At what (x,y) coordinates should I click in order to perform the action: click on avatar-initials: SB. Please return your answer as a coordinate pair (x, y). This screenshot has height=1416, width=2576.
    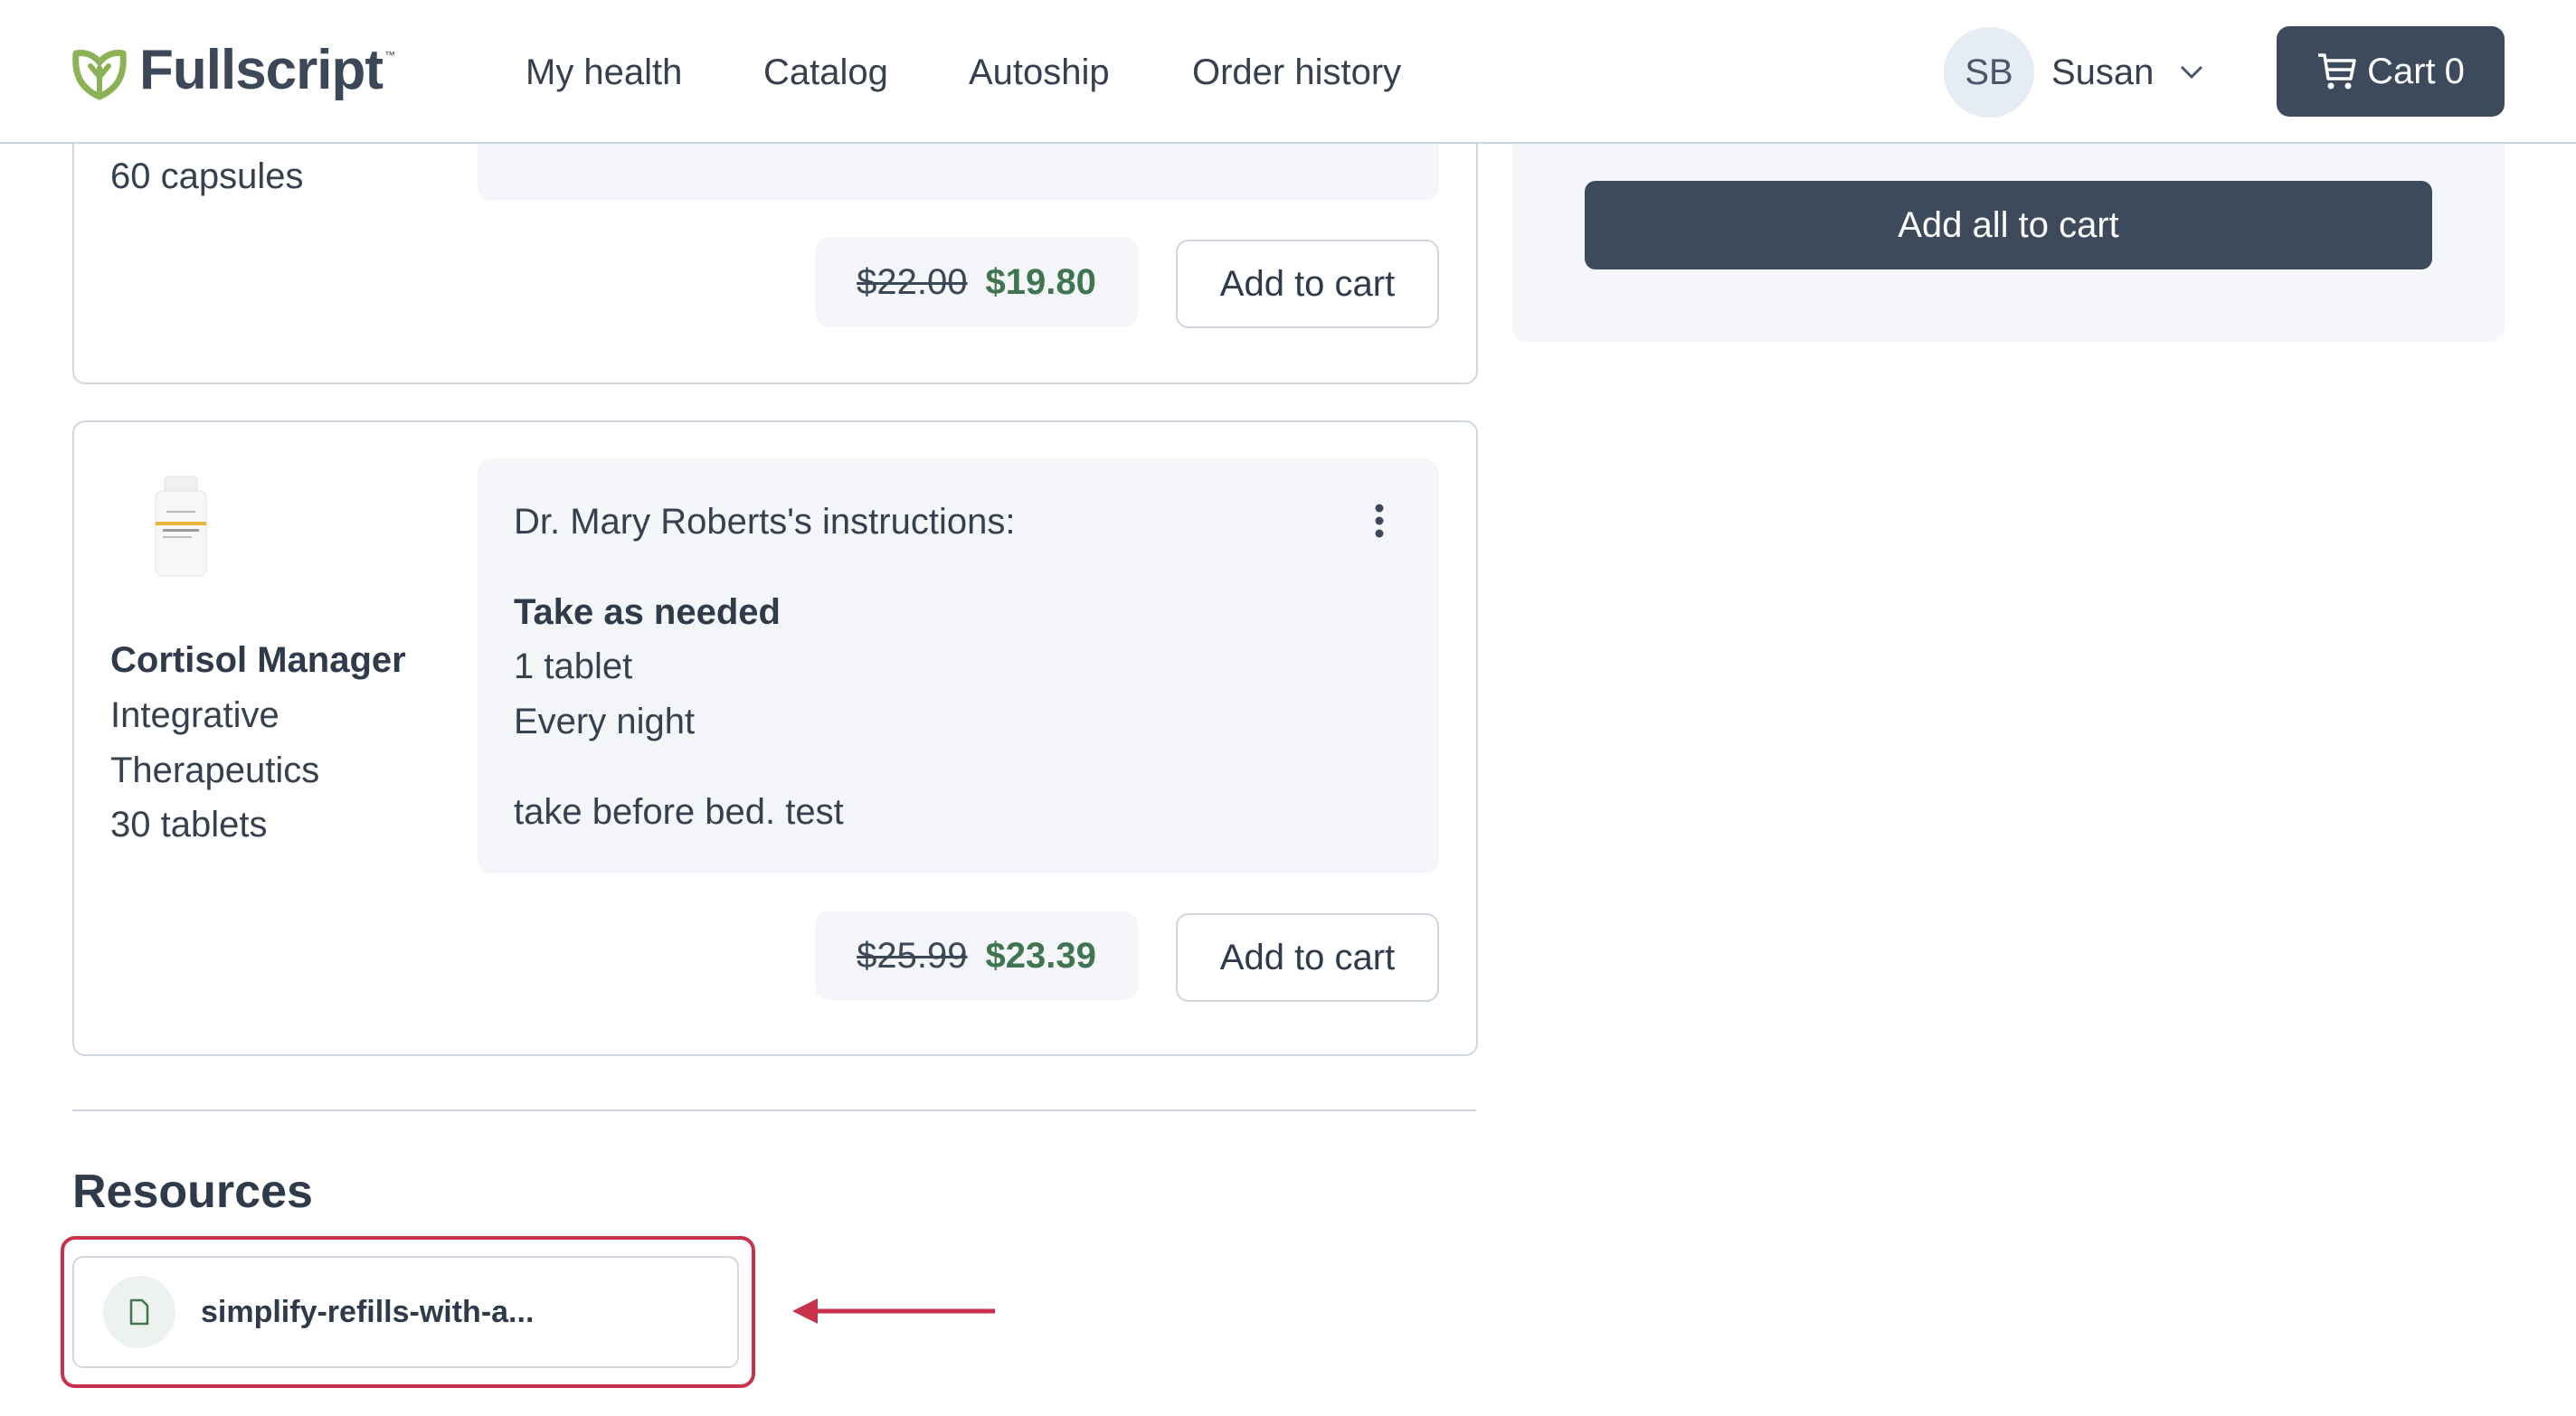
    Looking at the image, I should click on (1989, 72).